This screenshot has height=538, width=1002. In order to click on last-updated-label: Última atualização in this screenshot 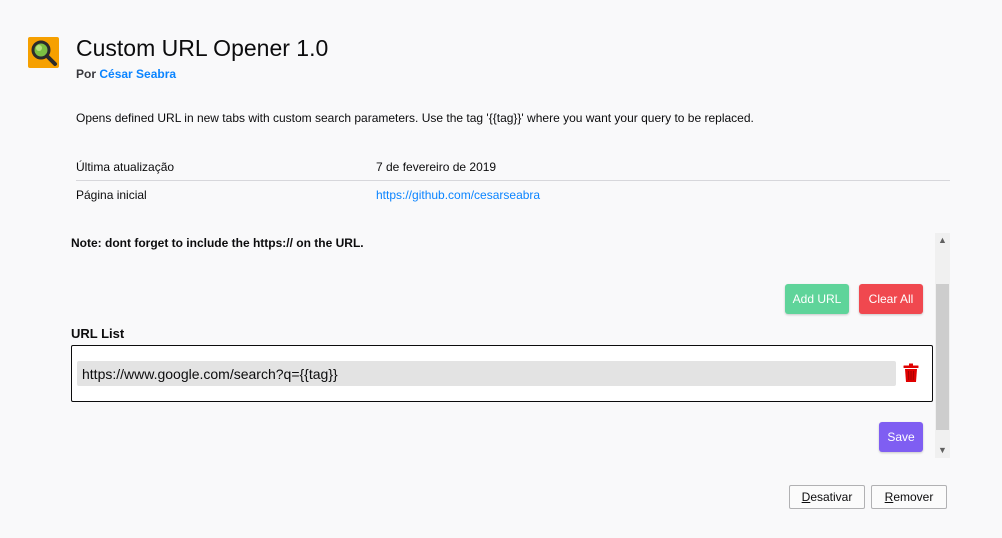, I will do `click(125, 167)`.